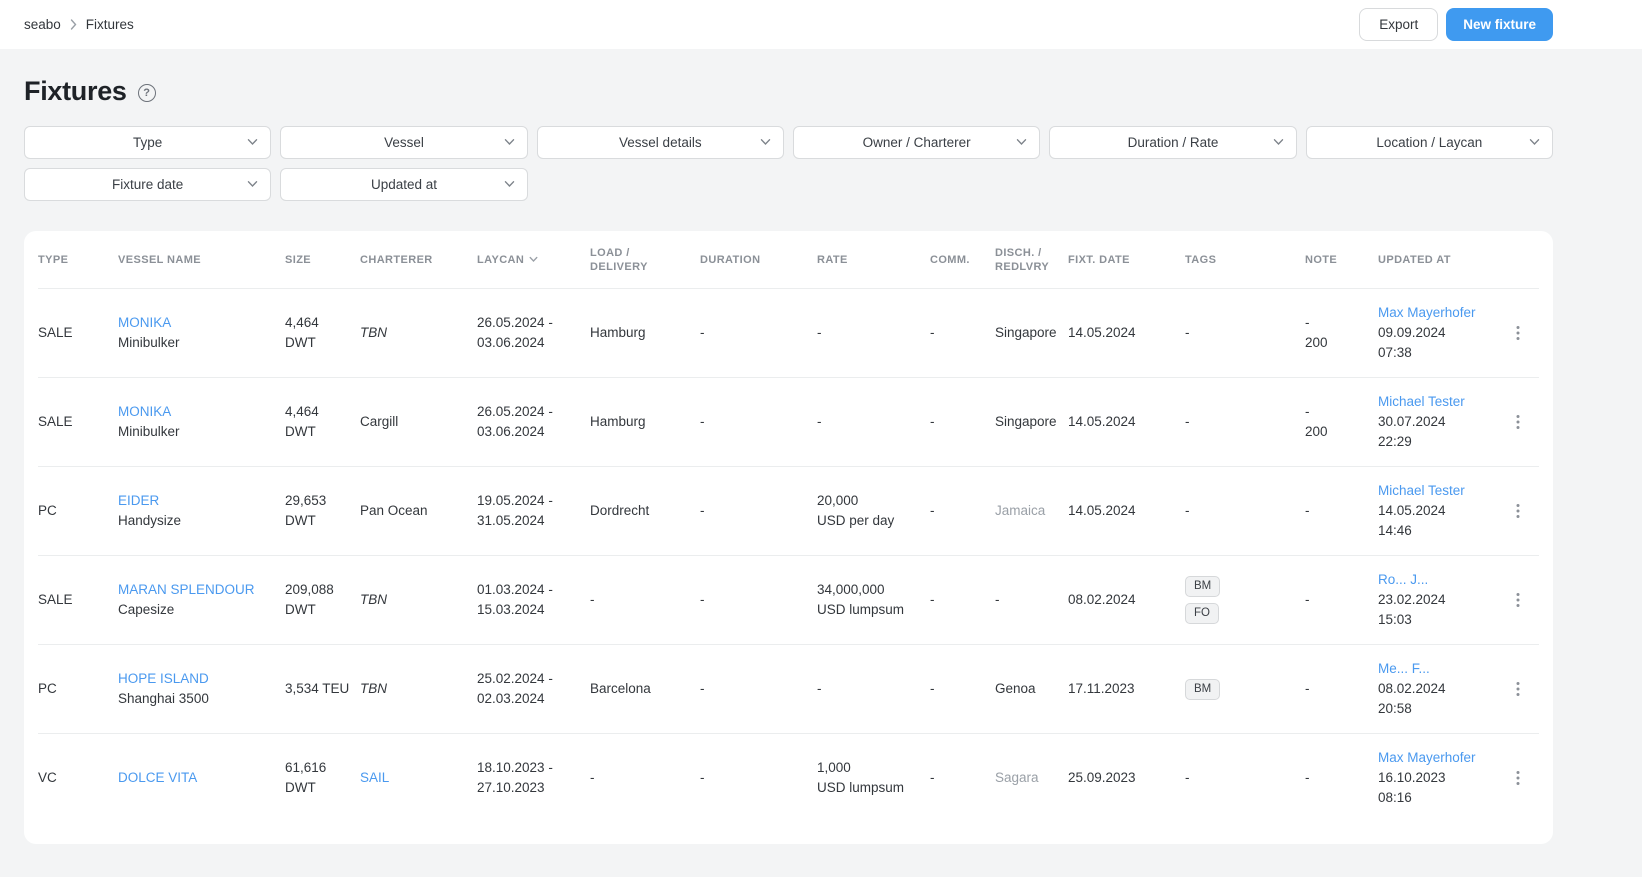  What do you see at coordinates (163, 698) in the screenshot?
I see `vessel-subtitle: Shanghai 3500` at bounding box center [163, 698].